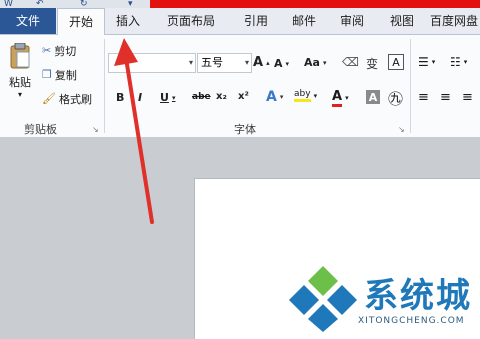 This screenshot has height=339, width=480. I want to click on clear-formatting-button: ⌫, so click(350, 62).